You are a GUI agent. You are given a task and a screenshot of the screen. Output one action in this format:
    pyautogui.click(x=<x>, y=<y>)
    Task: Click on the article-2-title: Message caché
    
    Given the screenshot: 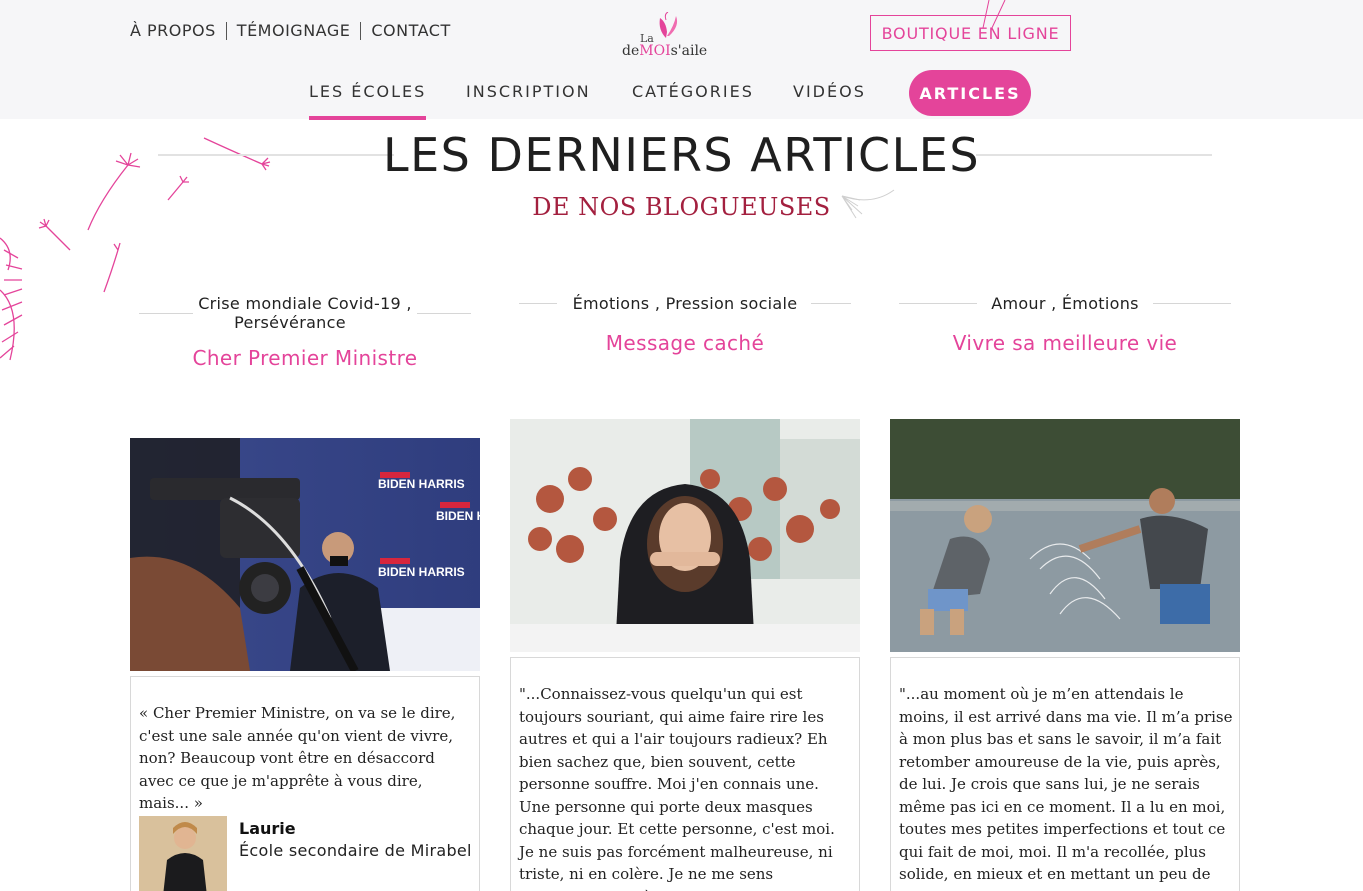 What is the action you would take?
    pyautogui.click(x=685, y=343)
    